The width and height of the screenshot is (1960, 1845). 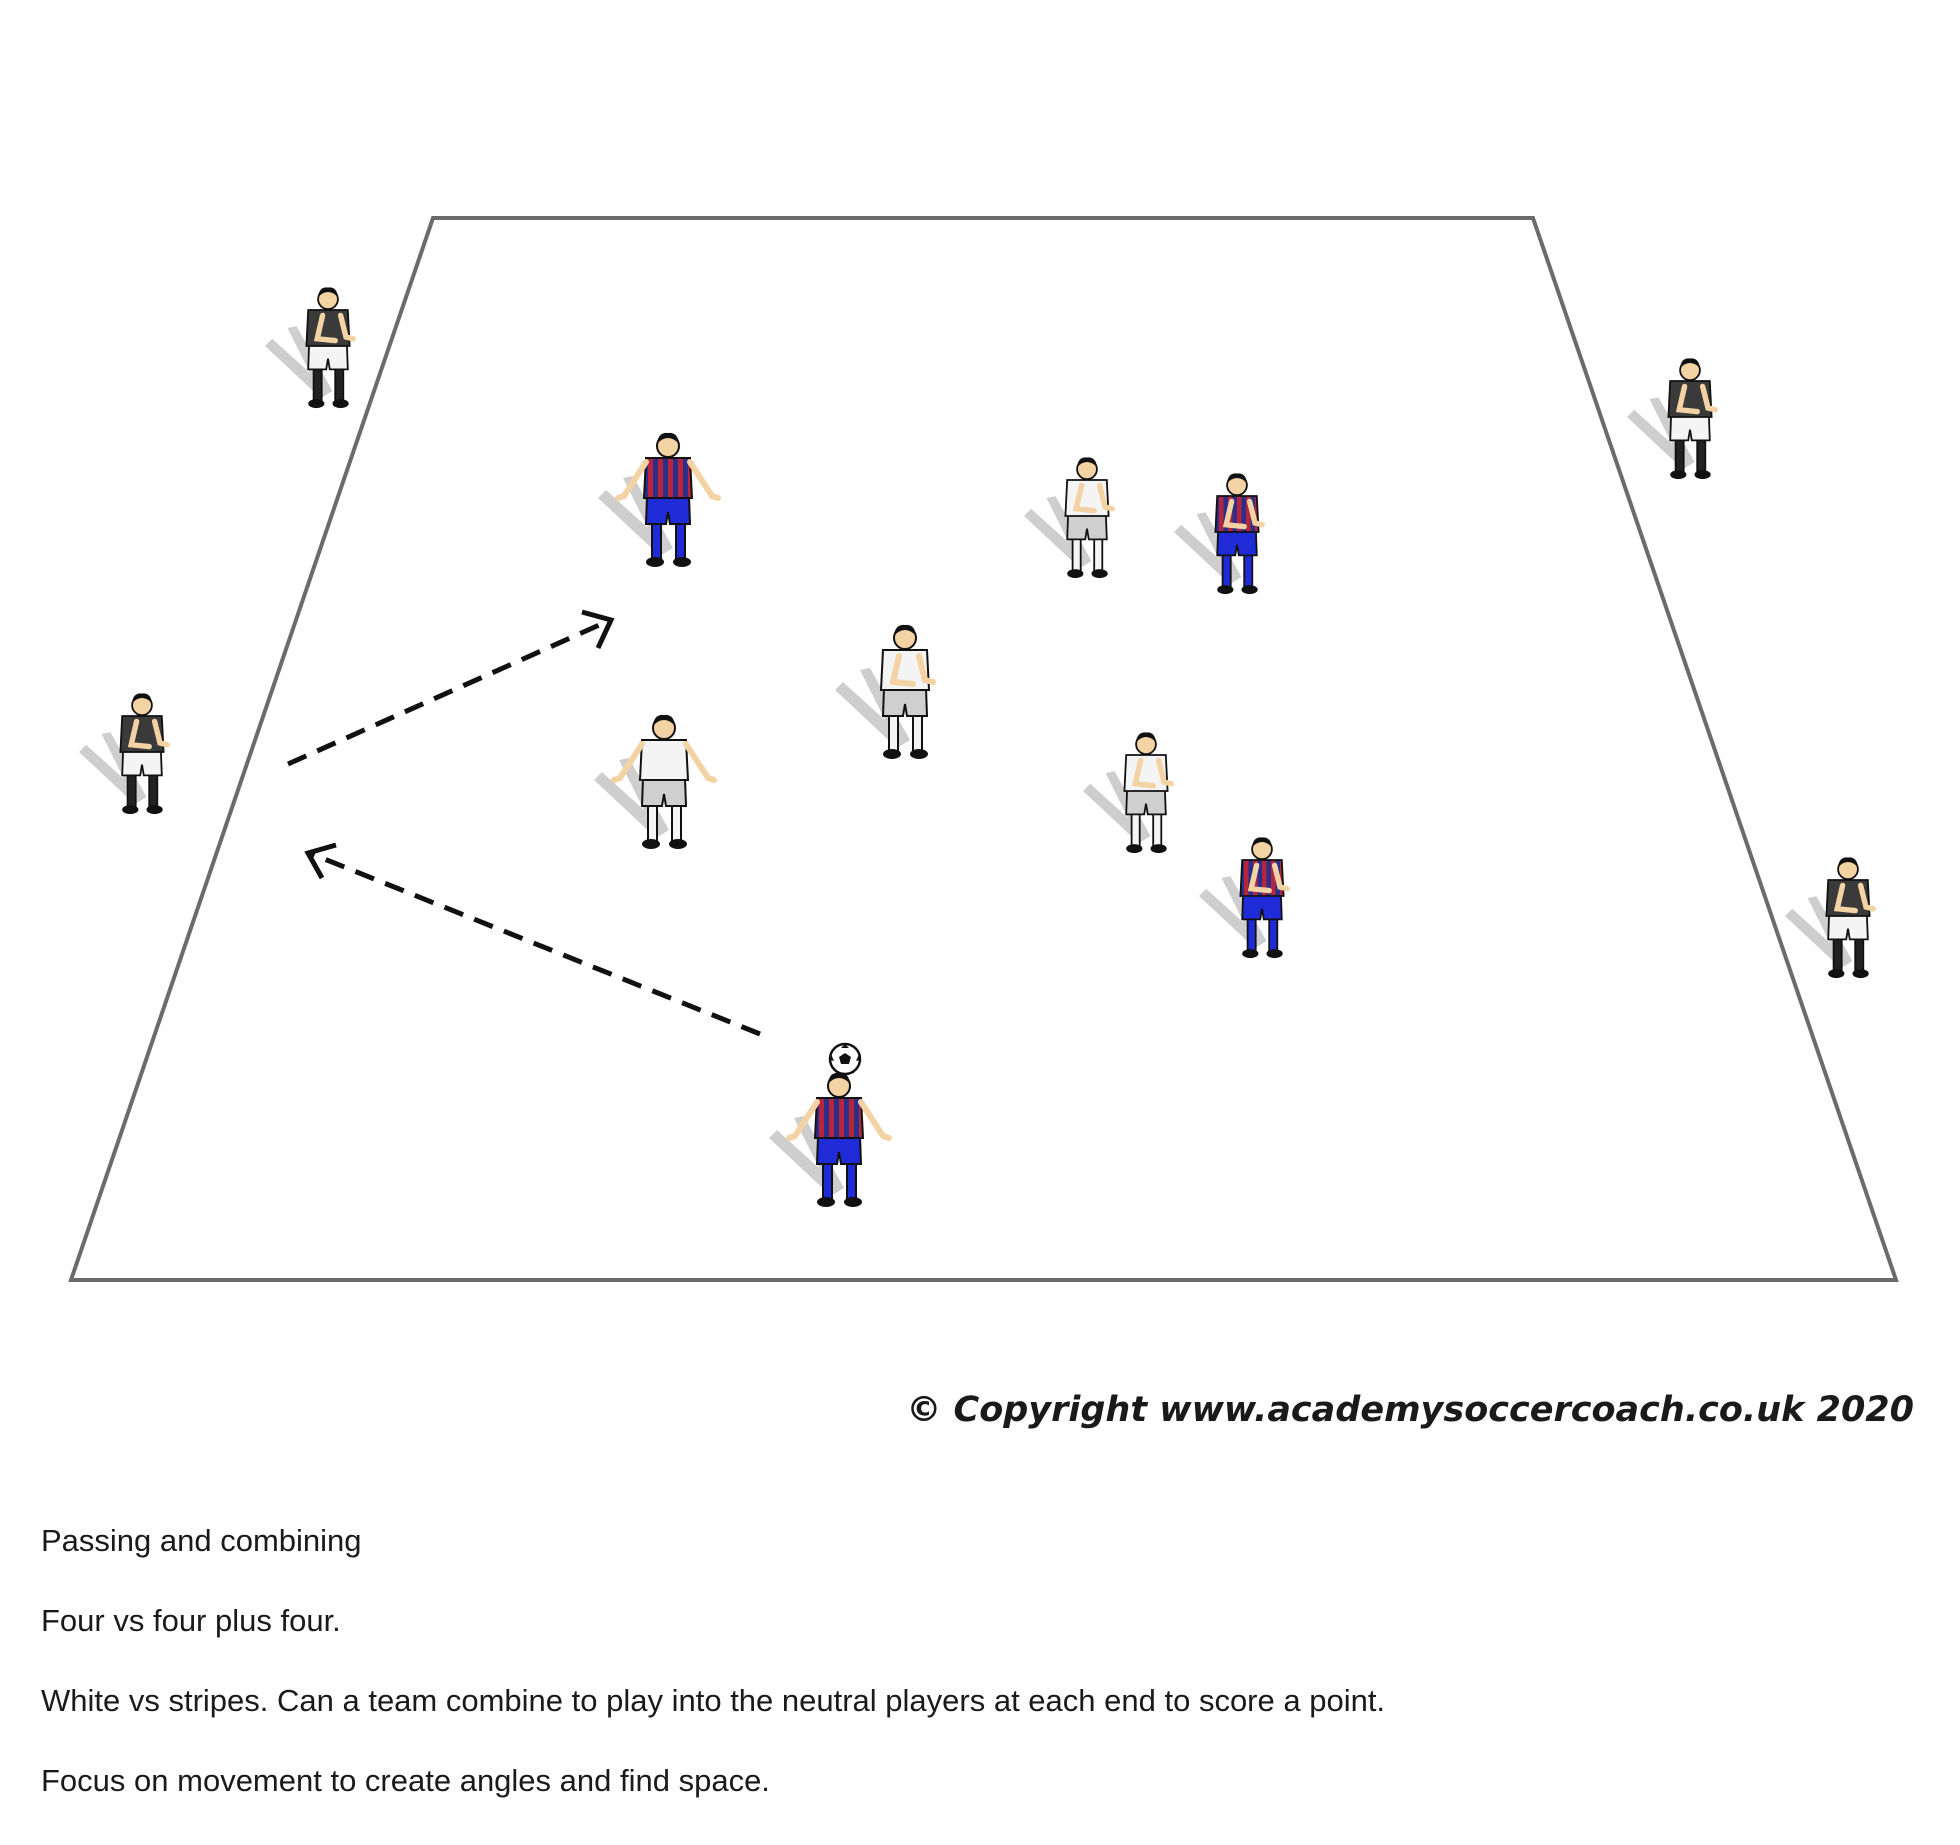 I want to click on soccer-ball-icon, so click(x=845, y=1059).